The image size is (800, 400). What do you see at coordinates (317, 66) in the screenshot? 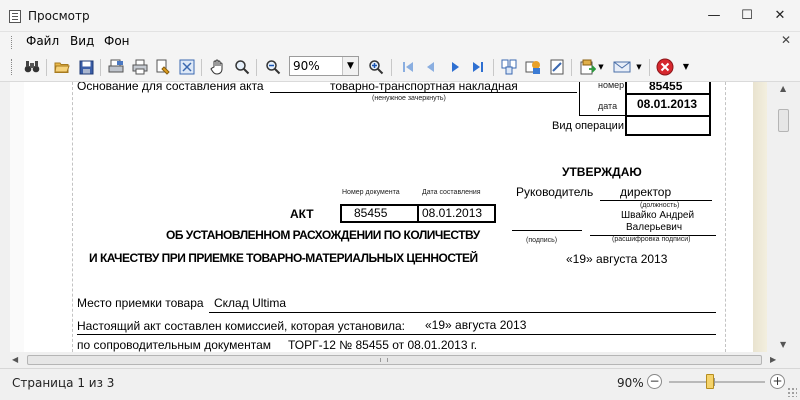
I see `zoom-input` at bounding box center [317, 66].